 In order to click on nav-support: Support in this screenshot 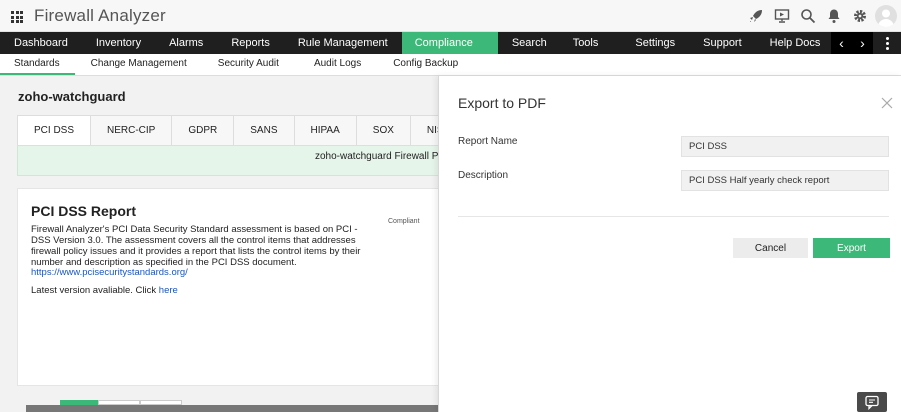, I will do `click(722, 43)`.